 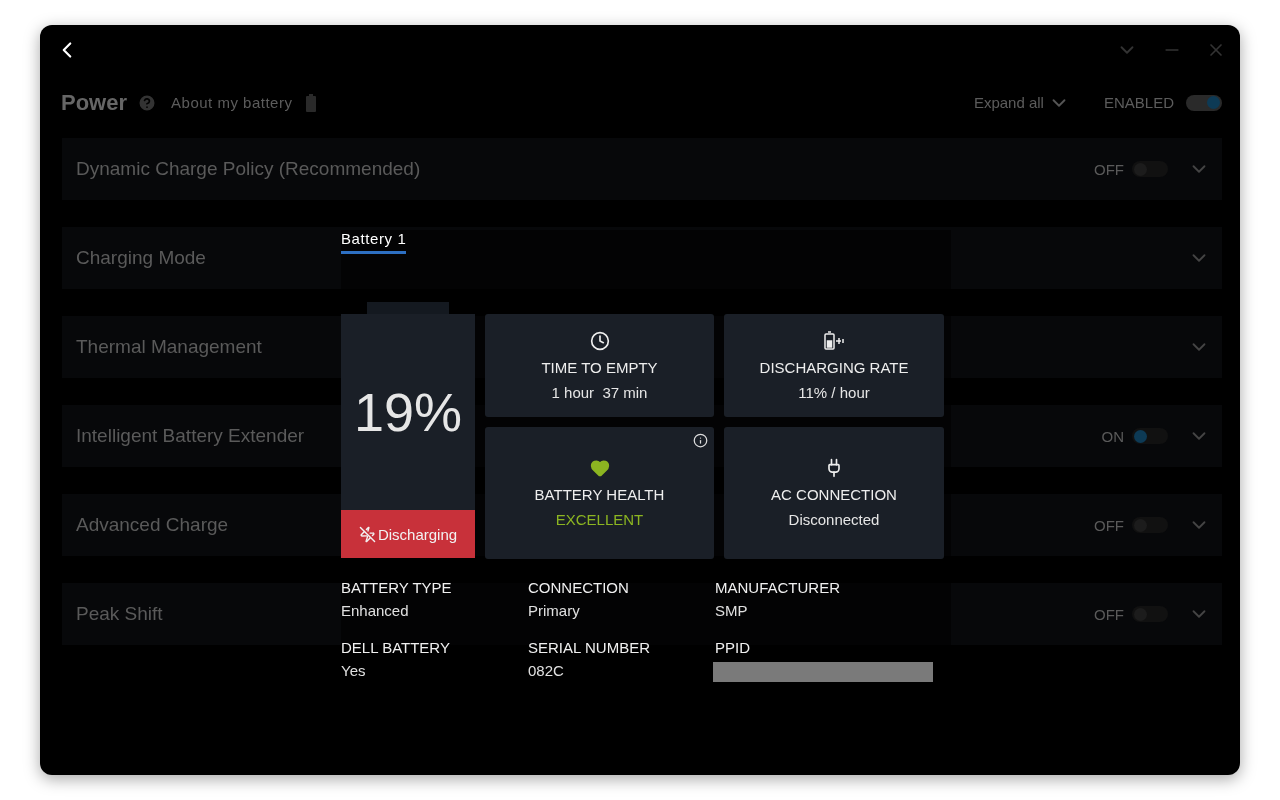 What do you see at coordinates (408, 412) in the screenshot?
I see `battery-percent: 19%` at bounding box center [408, 412].